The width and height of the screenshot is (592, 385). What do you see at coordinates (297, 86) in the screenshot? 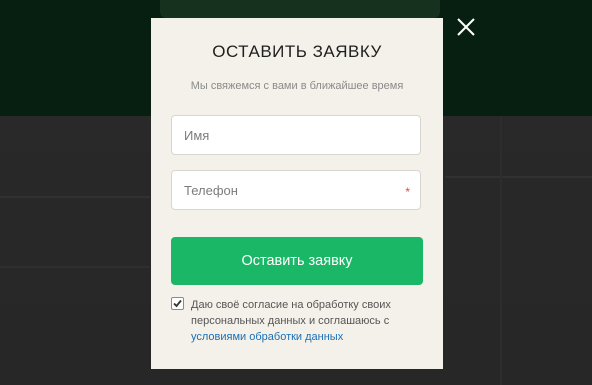
I see `modal-subtitle: Мы свяжемся с вами в ближайшее время` at bounding box center [297, 86].